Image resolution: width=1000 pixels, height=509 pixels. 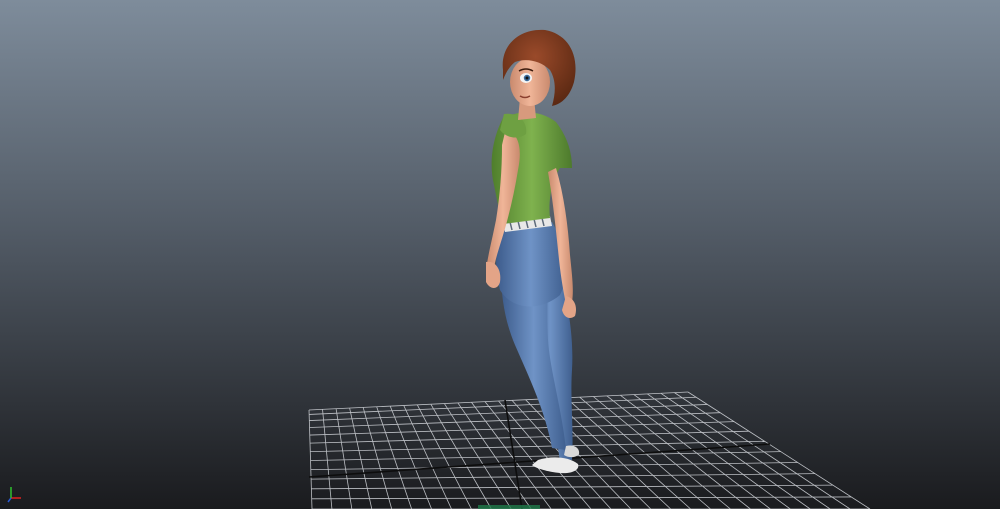 What do you see at coordinates (531, 264) in the screenshot?
I see `character-hips` at bounding box center [531, 264].